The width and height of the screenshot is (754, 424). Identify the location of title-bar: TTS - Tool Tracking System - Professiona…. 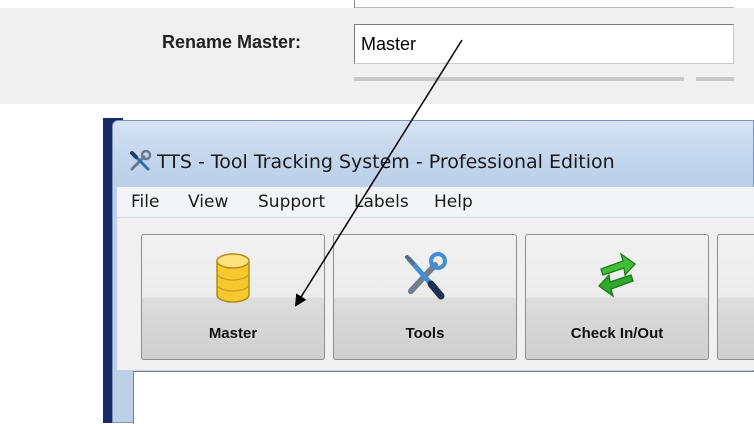
(433, 154).